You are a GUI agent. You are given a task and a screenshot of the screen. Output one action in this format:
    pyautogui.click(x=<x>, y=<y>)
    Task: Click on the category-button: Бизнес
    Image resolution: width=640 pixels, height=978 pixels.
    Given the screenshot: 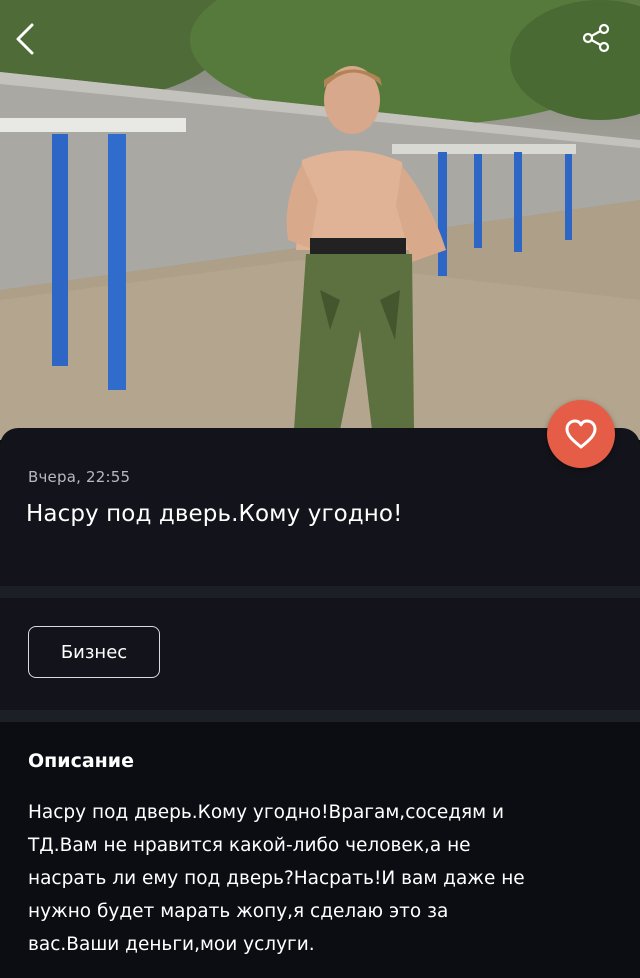 What is the action you would take?
    pyautogui.click(x=94, y=652)
    